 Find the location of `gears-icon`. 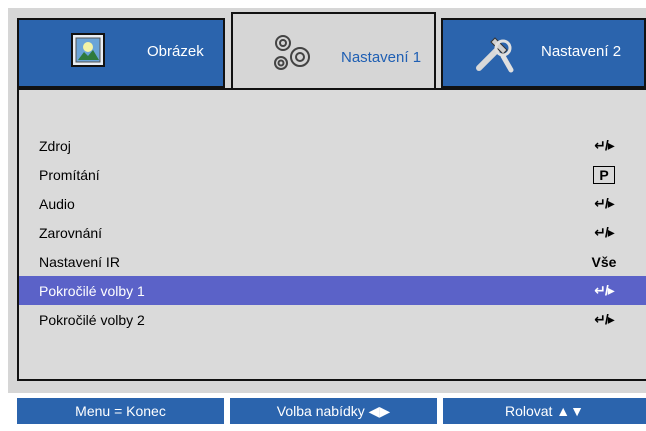

gears-icon is located at coordinates (291, 54).